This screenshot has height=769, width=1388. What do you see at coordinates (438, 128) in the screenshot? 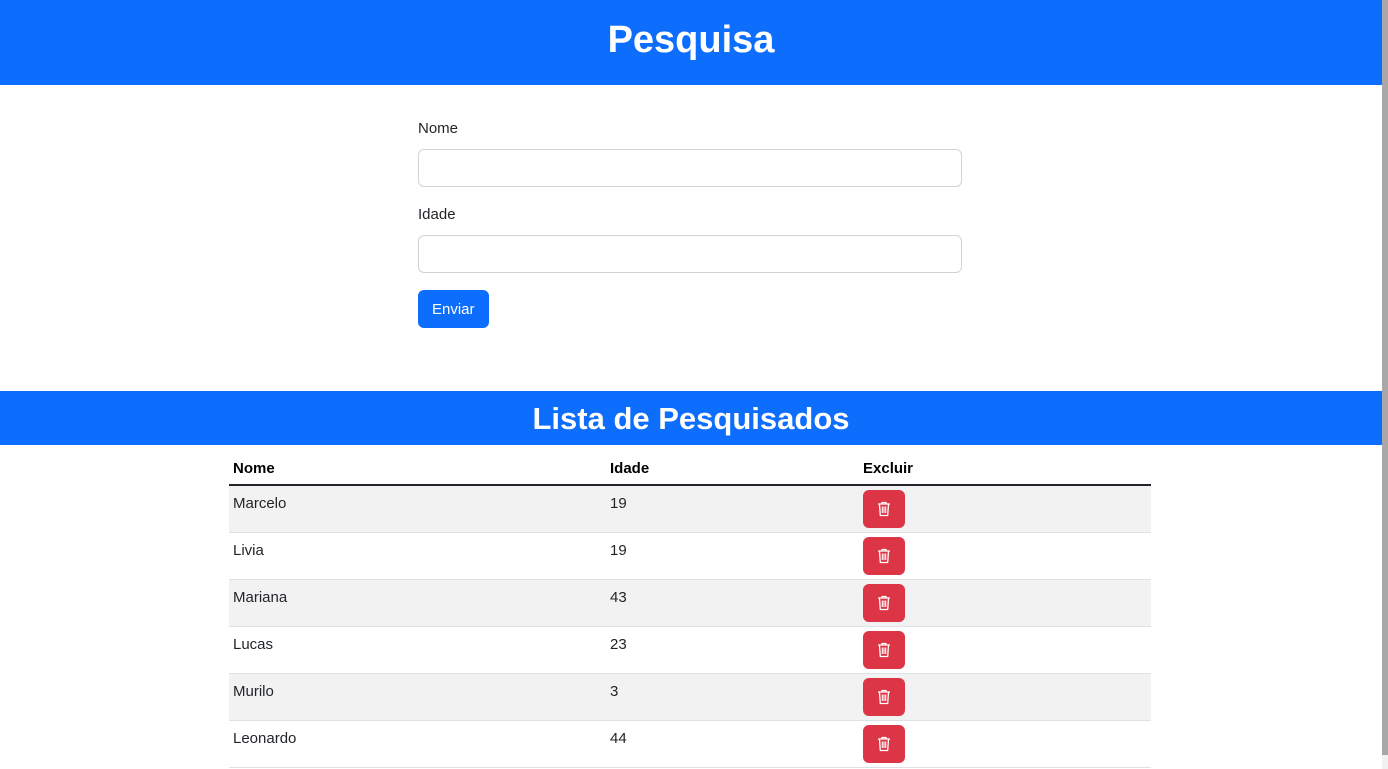
I see `name-label: Nome` at bounding box center [438, 128].